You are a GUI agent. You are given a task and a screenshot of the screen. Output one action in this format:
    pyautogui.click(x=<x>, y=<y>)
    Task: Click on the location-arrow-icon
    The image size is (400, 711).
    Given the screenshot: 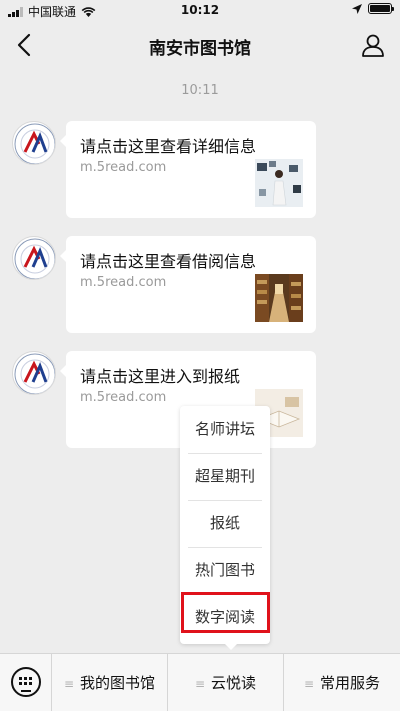 What is the action you would take?
    pyautogui.click(x=357, y=8)
    